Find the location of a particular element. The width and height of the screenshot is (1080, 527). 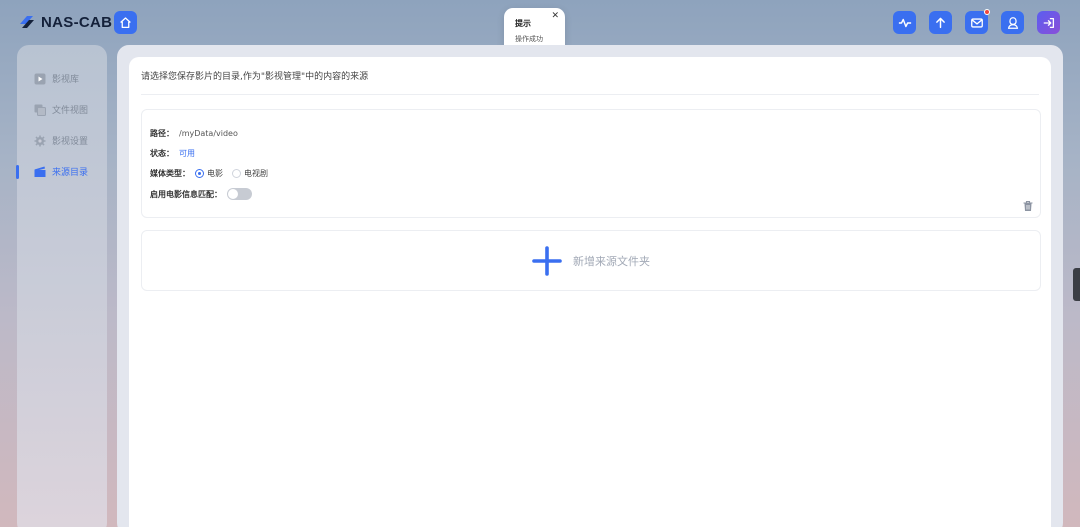

trash-icon is located at coordinates (1028, 205).